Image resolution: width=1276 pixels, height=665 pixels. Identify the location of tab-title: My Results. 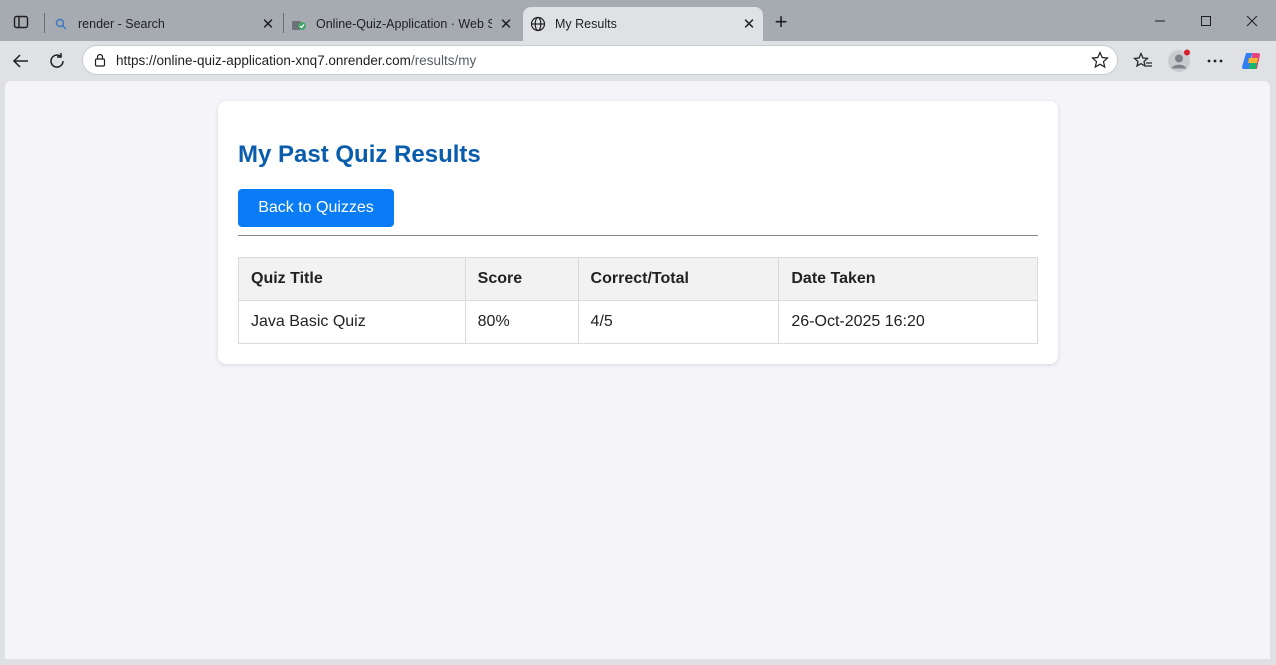
(586, 24).